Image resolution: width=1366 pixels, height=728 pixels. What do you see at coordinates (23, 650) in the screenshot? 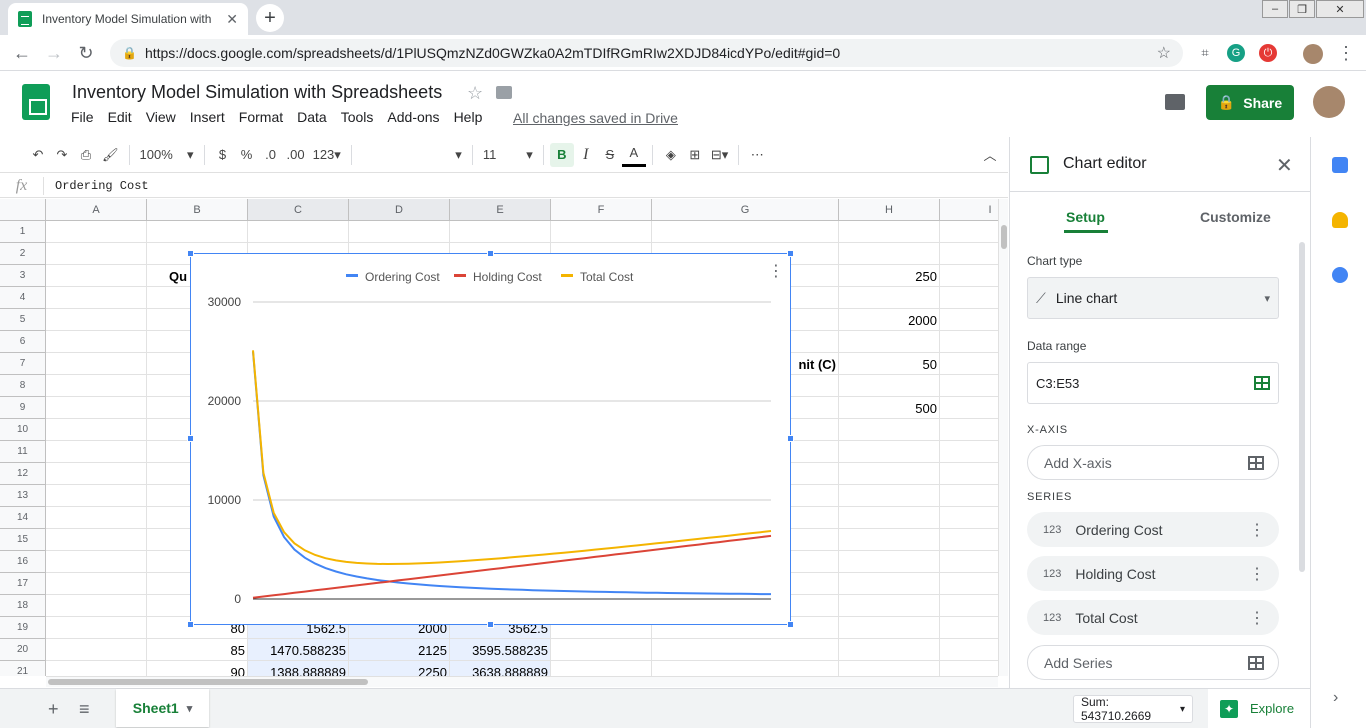
I see `row-header: 20` at bounding box center [23, 650].